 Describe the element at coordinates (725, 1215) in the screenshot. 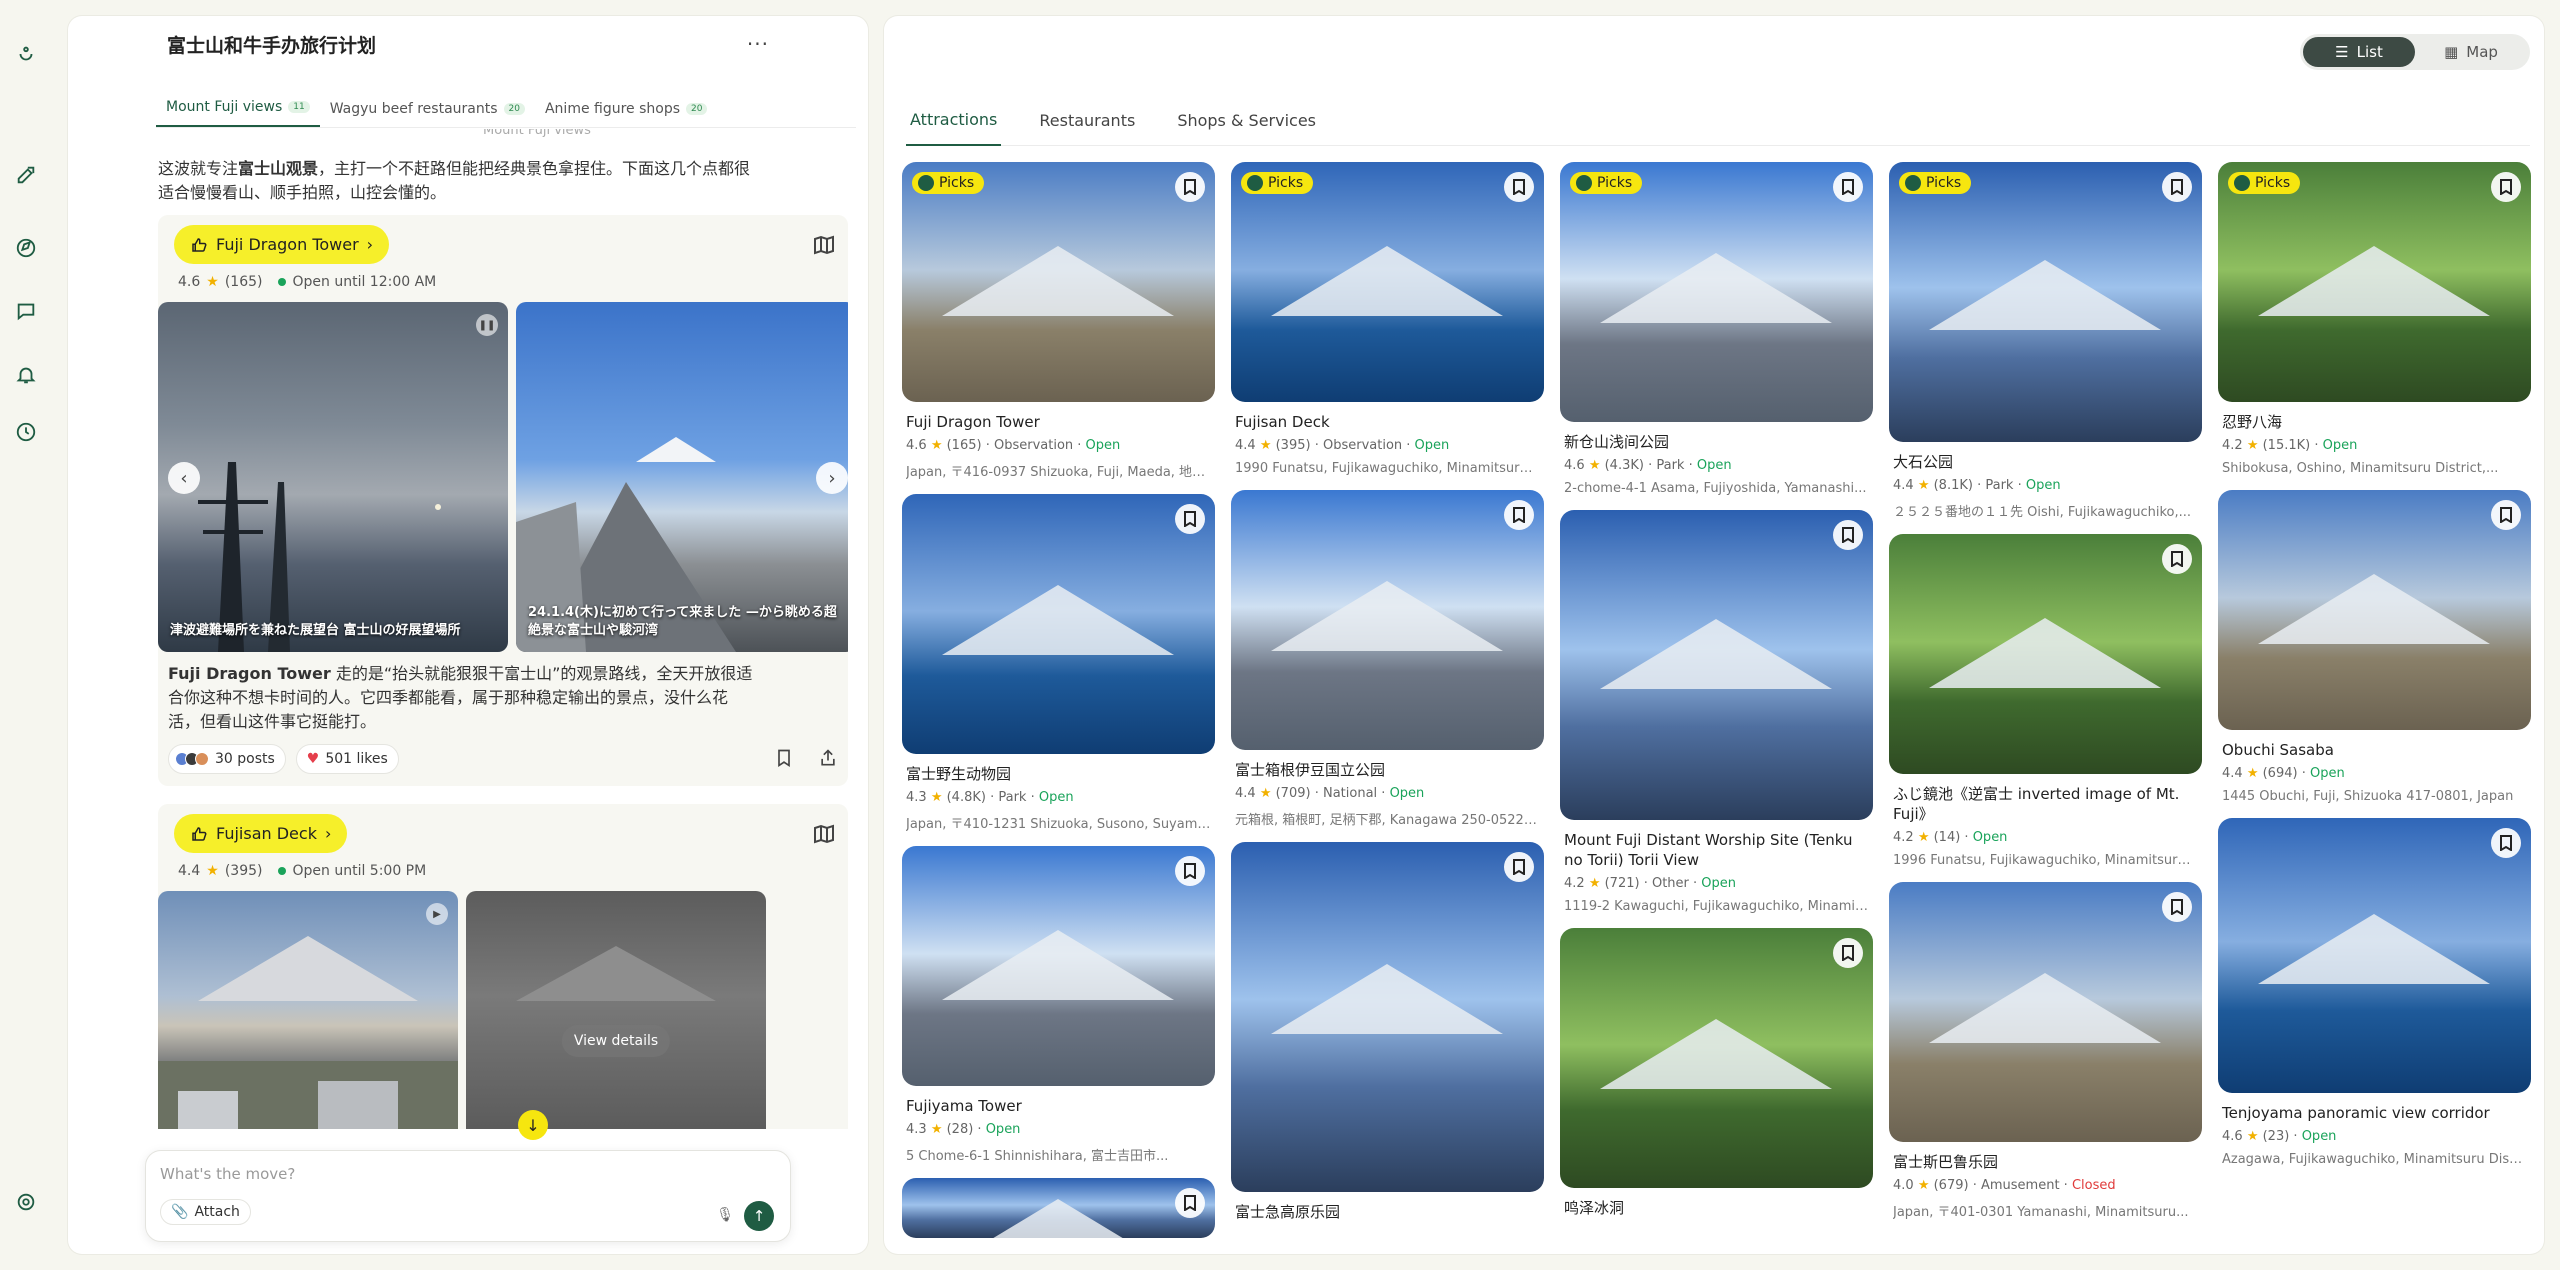

I see `microphone-icon: 🎙` at that location.